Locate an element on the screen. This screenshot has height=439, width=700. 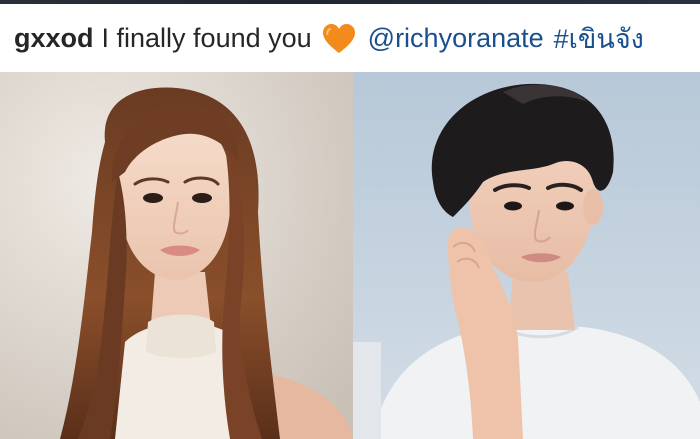
hashtag-link: #เขินจัง is located at coordinates (599, 38).